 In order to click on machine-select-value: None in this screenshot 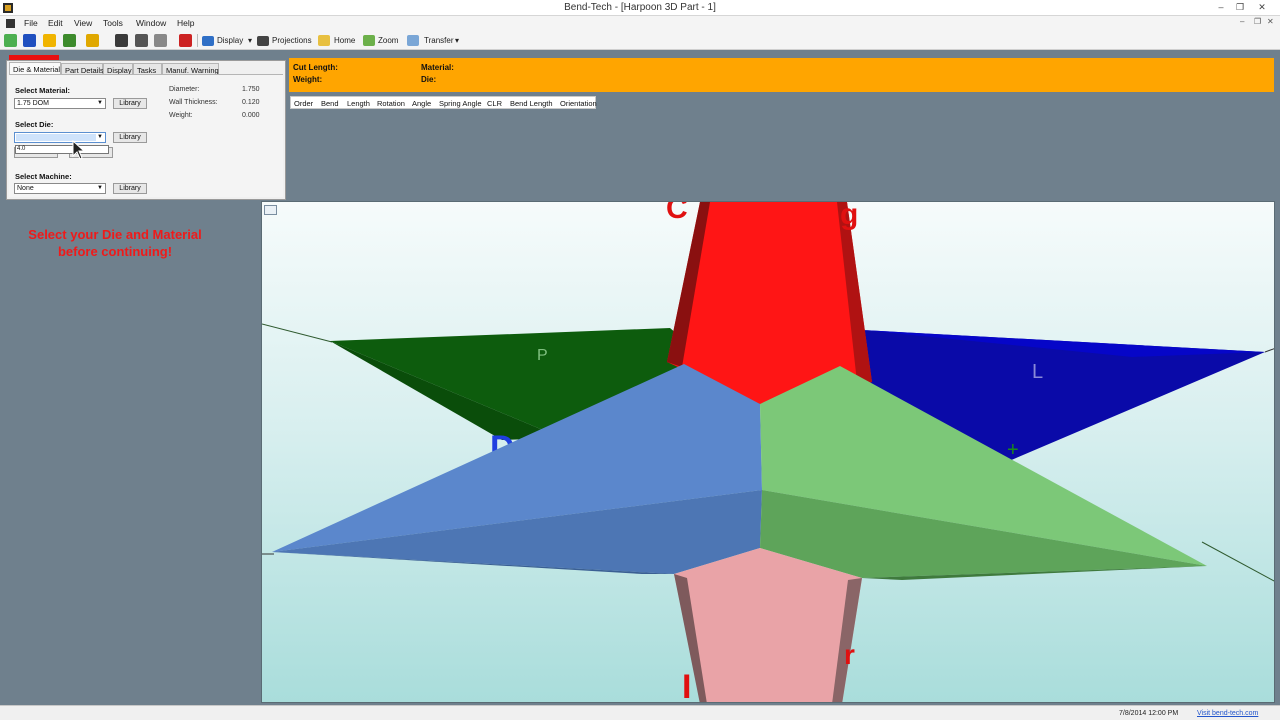, I will do `click(25, 188)`.